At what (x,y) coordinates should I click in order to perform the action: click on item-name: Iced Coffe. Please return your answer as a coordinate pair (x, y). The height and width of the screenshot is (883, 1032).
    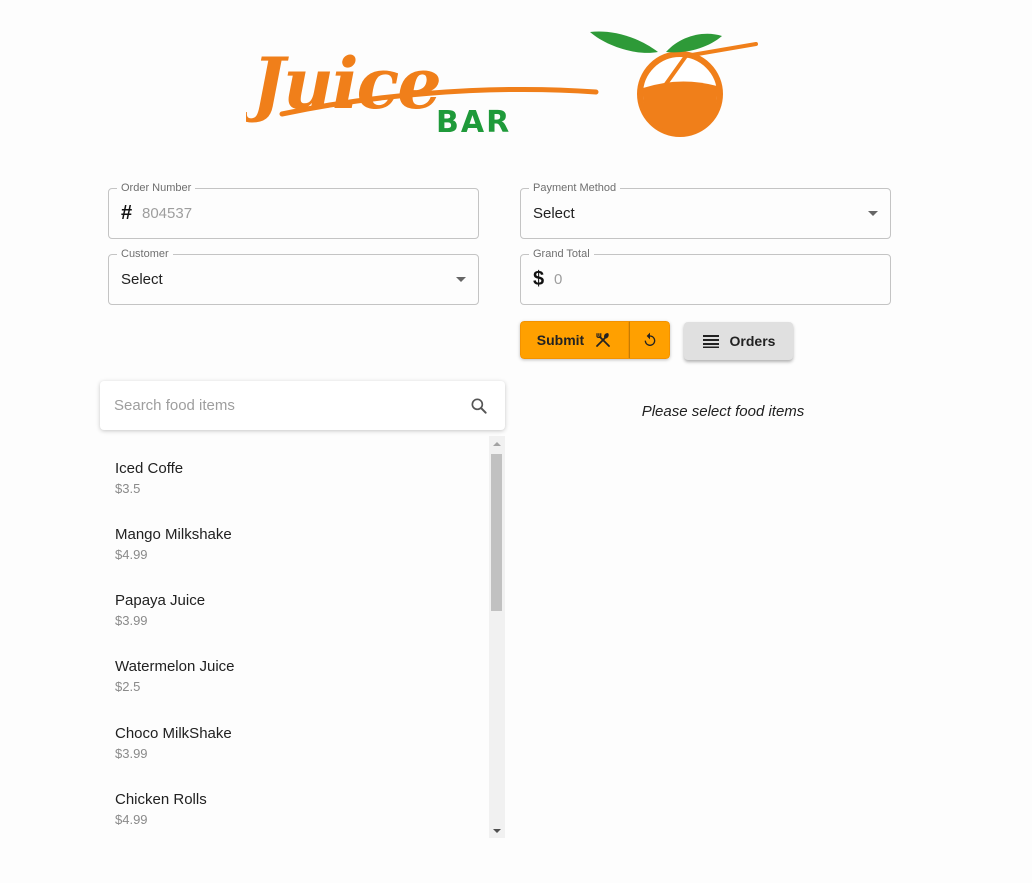
    Looking at the image, I should click on (149, 468).